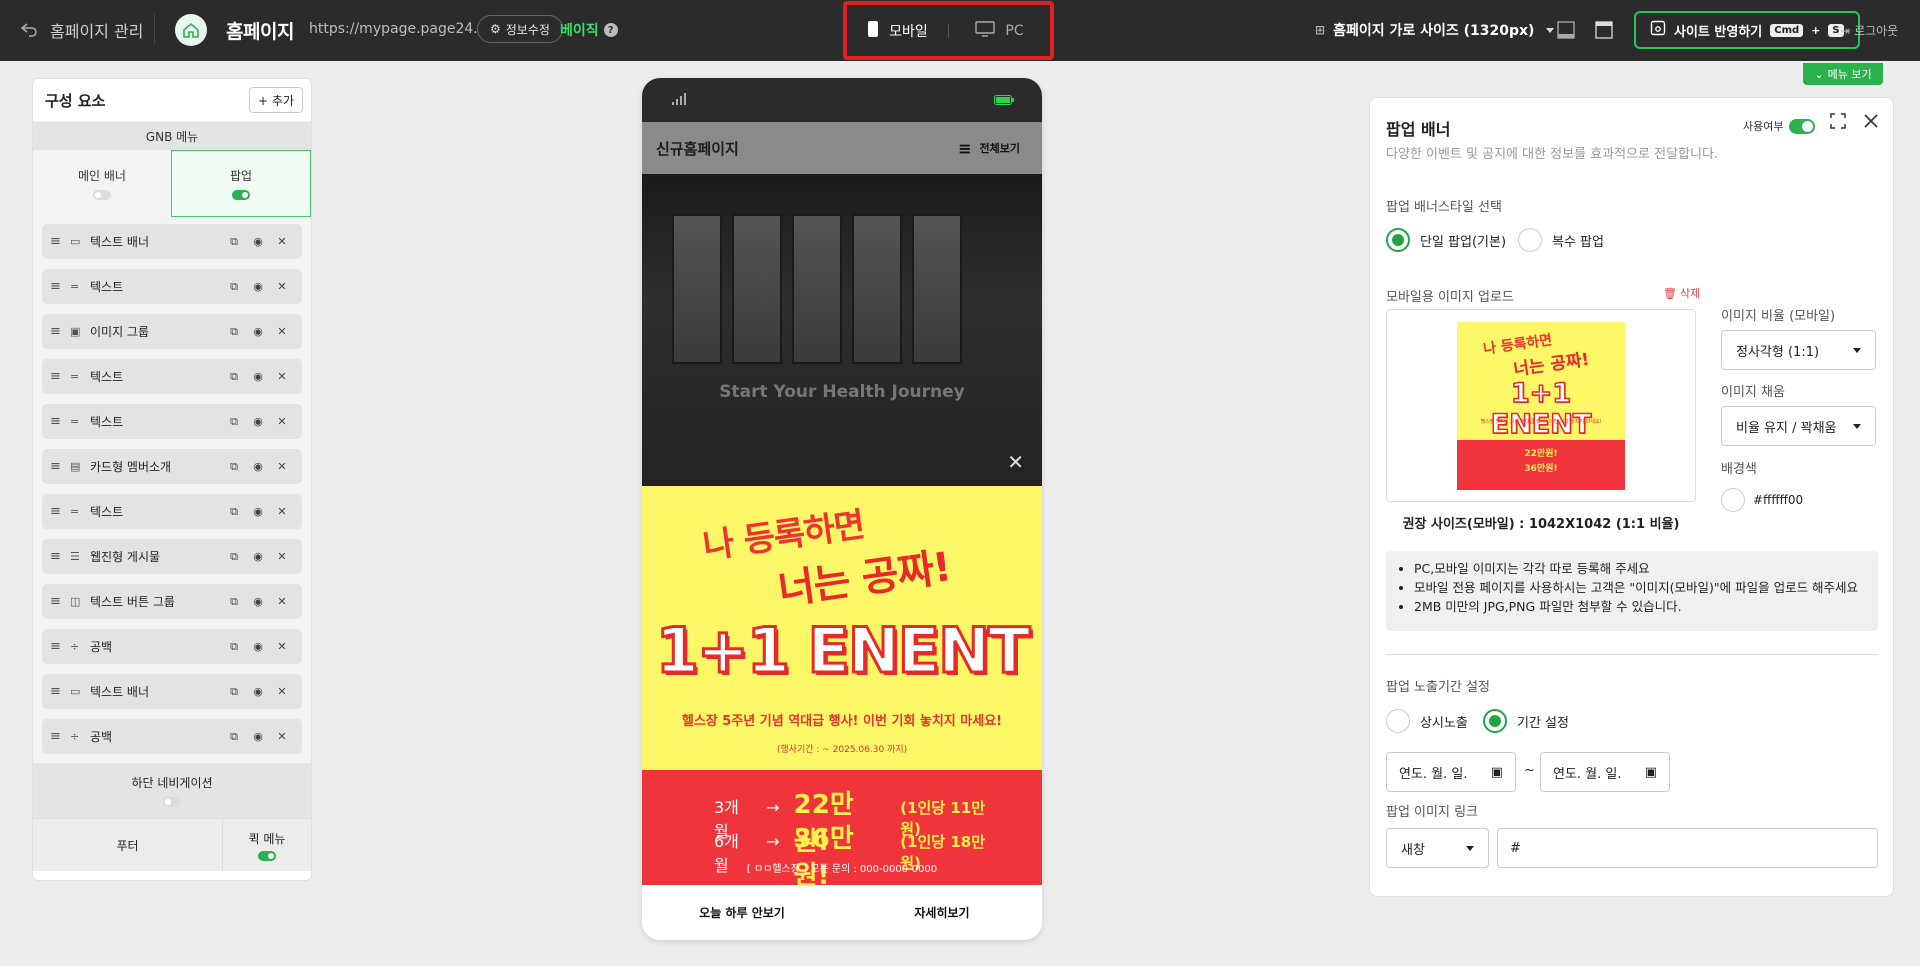  What do you see at coordinates (1762, 500) in the screenshot?
I see `bg-color-picker: #ffffff00` at bounding box center [1762, 500].